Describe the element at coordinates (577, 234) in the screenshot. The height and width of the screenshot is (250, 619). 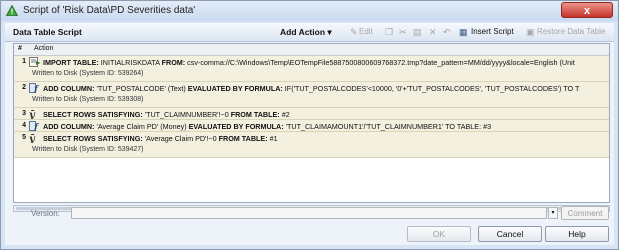
I see `help-button: Help` at that location.